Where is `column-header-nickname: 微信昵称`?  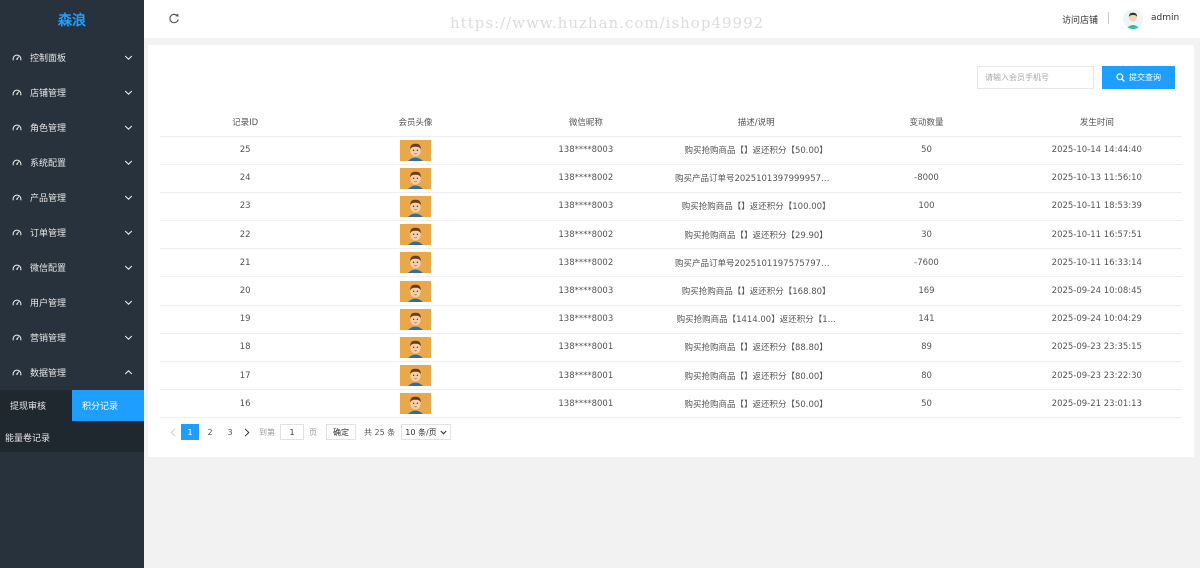 column-header-nickname: 微信昵称 is located at coordinates (585, 122).